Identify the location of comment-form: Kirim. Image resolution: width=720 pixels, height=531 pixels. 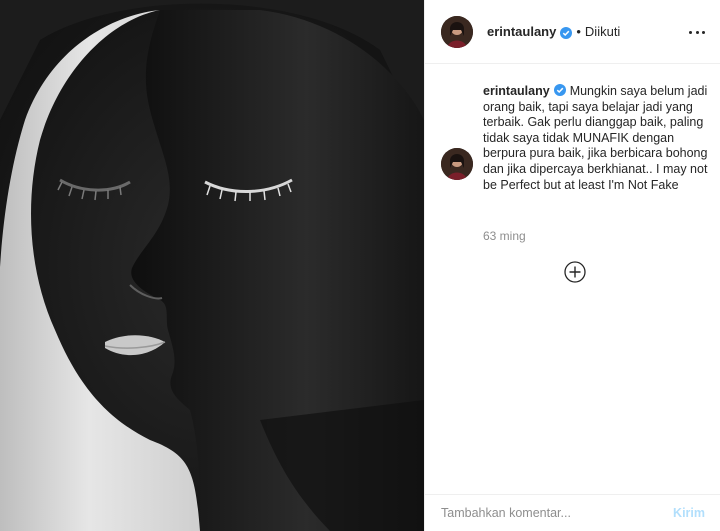
(572, 512).